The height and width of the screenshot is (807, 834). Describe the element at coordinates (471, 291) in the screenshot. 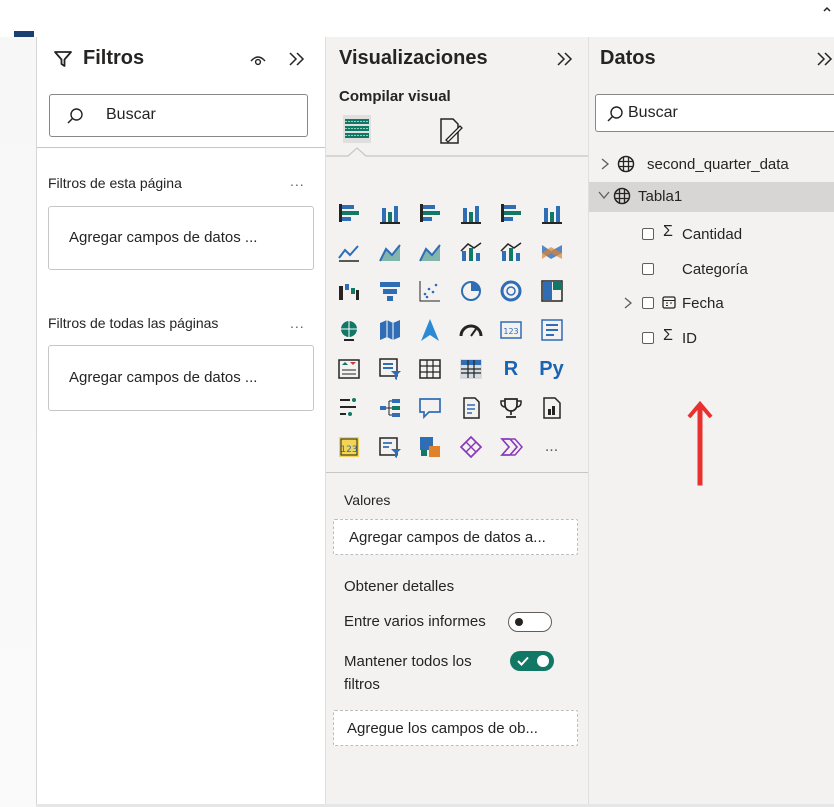

I see `pie-chart-icon` at that location.